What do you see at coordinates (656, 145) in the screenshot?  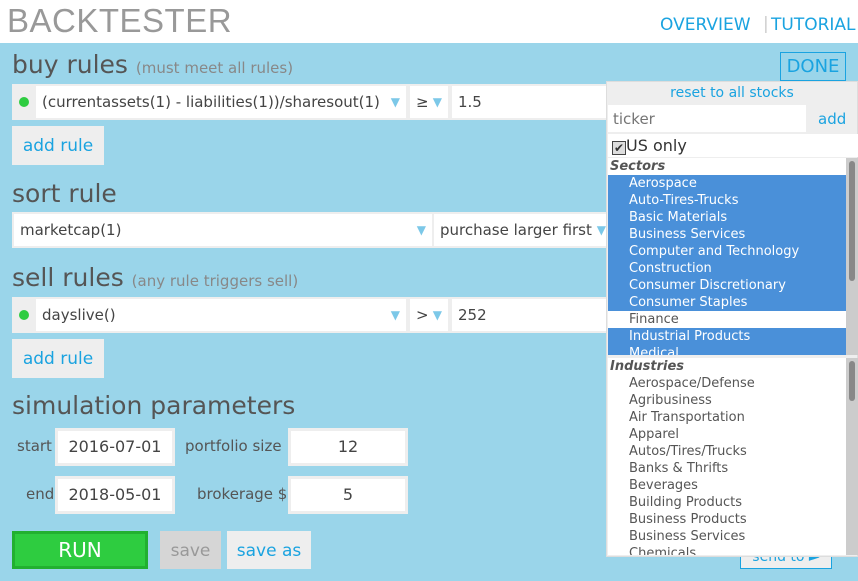 I see `us-only-label: US only` at bounding box center [656, 145].